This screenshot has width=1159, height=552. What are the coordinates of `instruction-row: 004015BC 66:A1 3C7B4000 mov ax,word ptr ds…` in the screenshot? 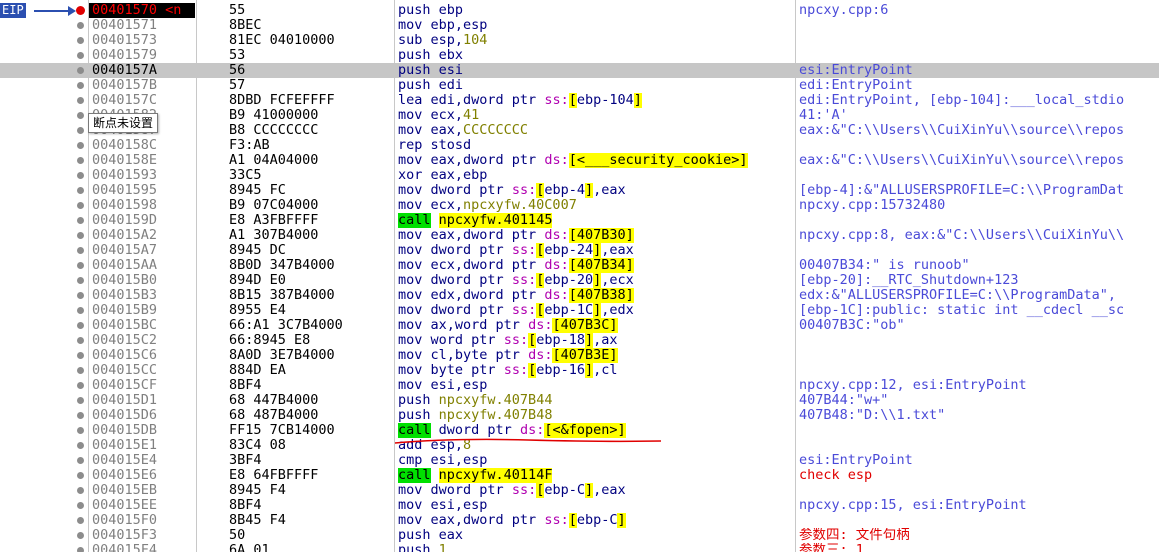 It's located at (579, 325).